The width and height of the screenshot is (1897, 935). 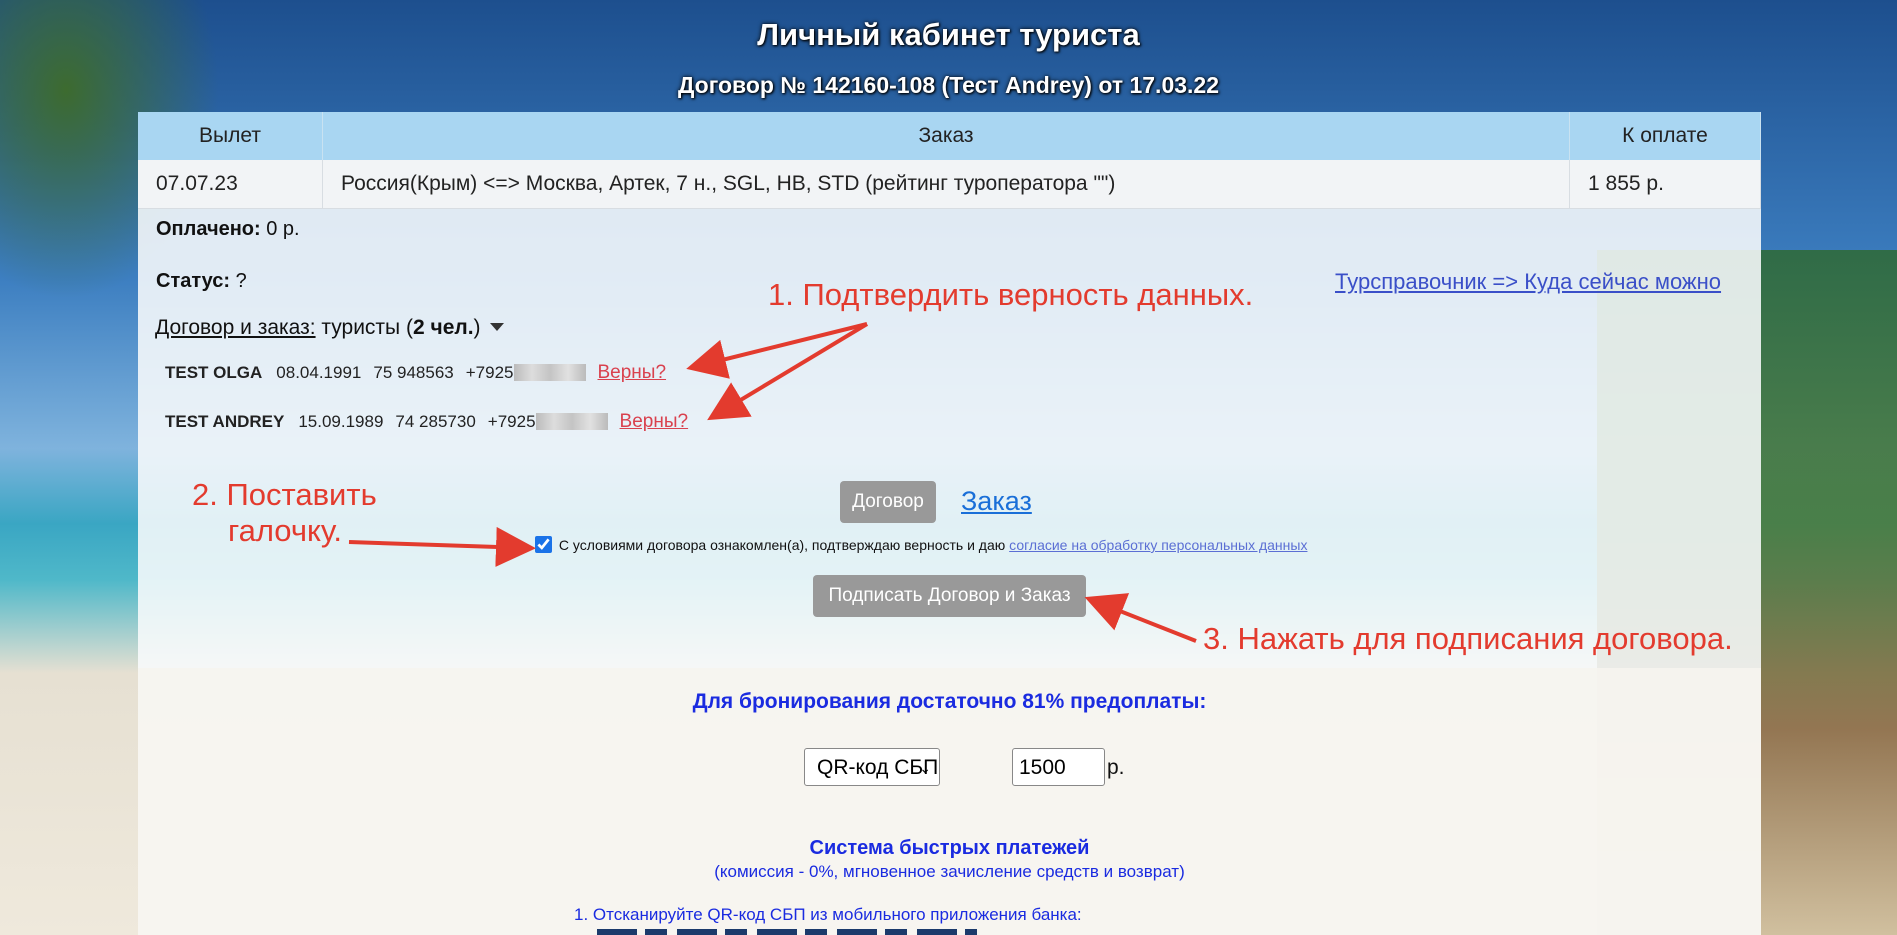 I want to click on annotation-step2-line2: галочку., so click(x=285, y=530).